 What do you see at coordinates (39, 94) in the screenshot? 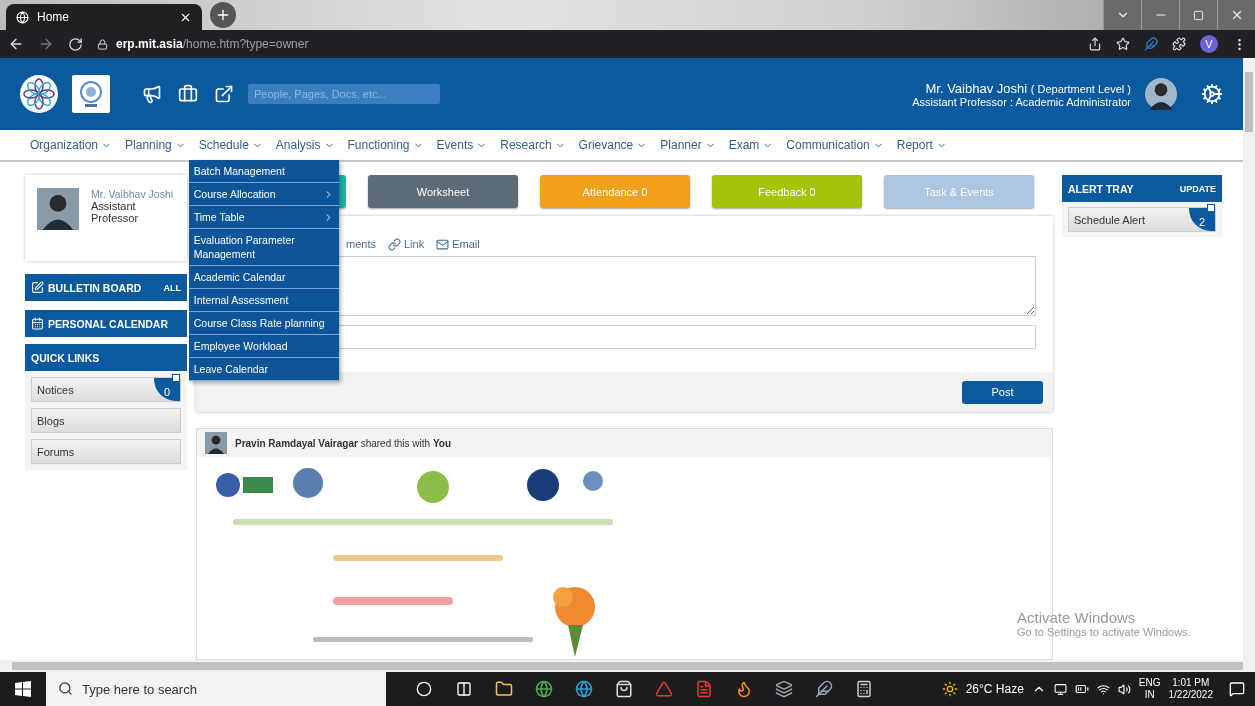
I see `flower-logo` at bounding box center [39, 94].